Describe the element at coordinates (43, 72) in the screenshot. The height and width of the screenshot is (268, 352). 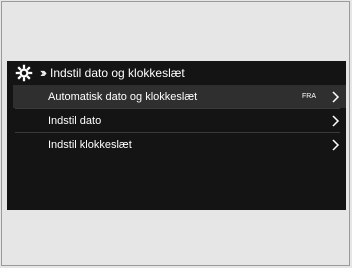
I see `double-chevron-icon: ›››` at that location.